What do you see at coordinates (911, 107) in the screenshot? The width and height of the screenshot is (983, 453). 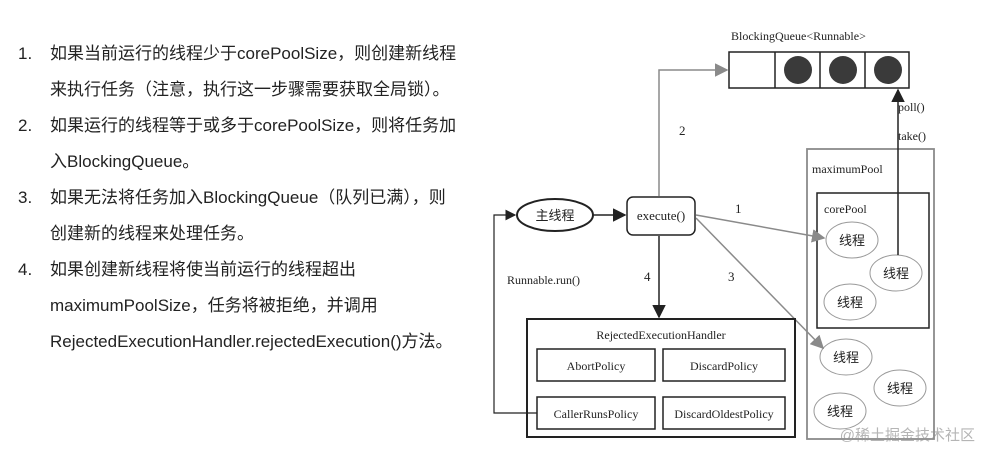 I see `poll-label: poll()` at bounding box center [911, 107].